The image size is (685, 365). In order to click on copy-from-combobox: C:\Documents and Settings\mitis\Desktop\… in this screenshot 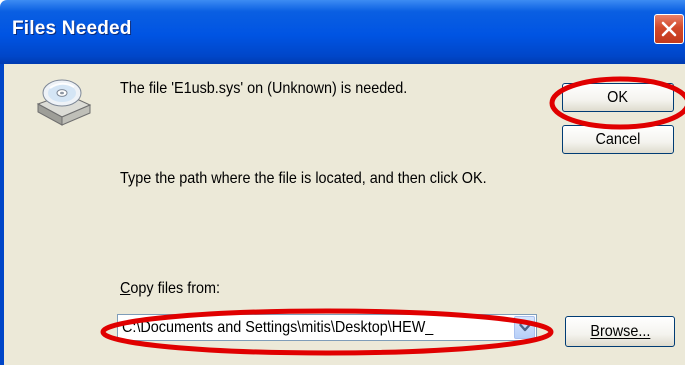, I will do `click(327, 327)`.